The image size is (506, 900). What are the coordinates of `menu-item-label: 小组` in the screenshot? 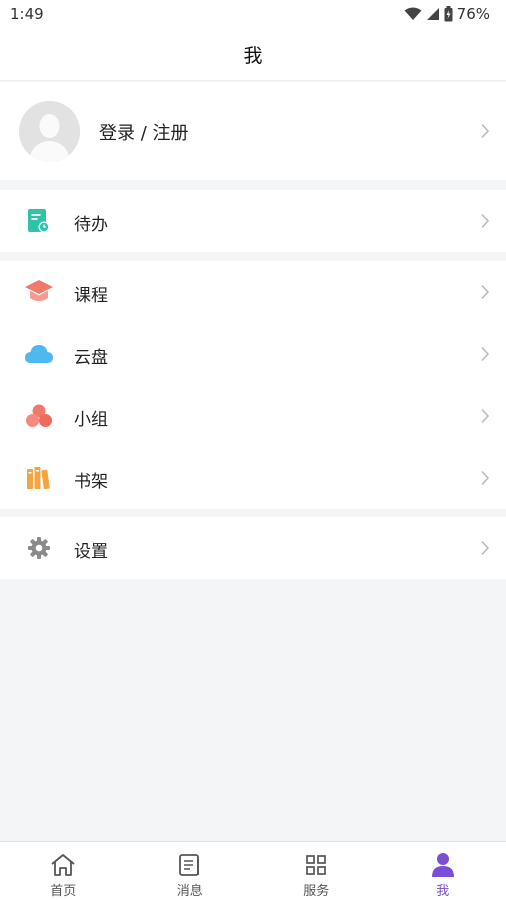 It's located at (91, 420).